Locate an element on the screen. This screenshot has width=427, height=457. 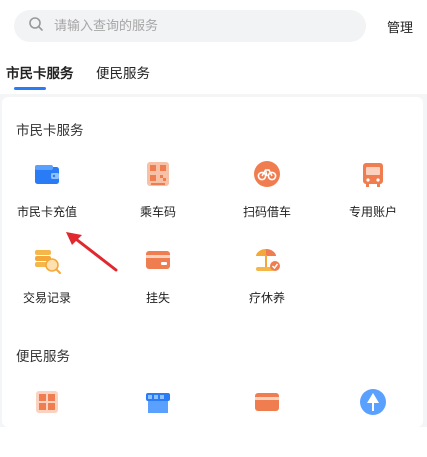
service-label: 疗休养 is located at coordinates (266, 298).